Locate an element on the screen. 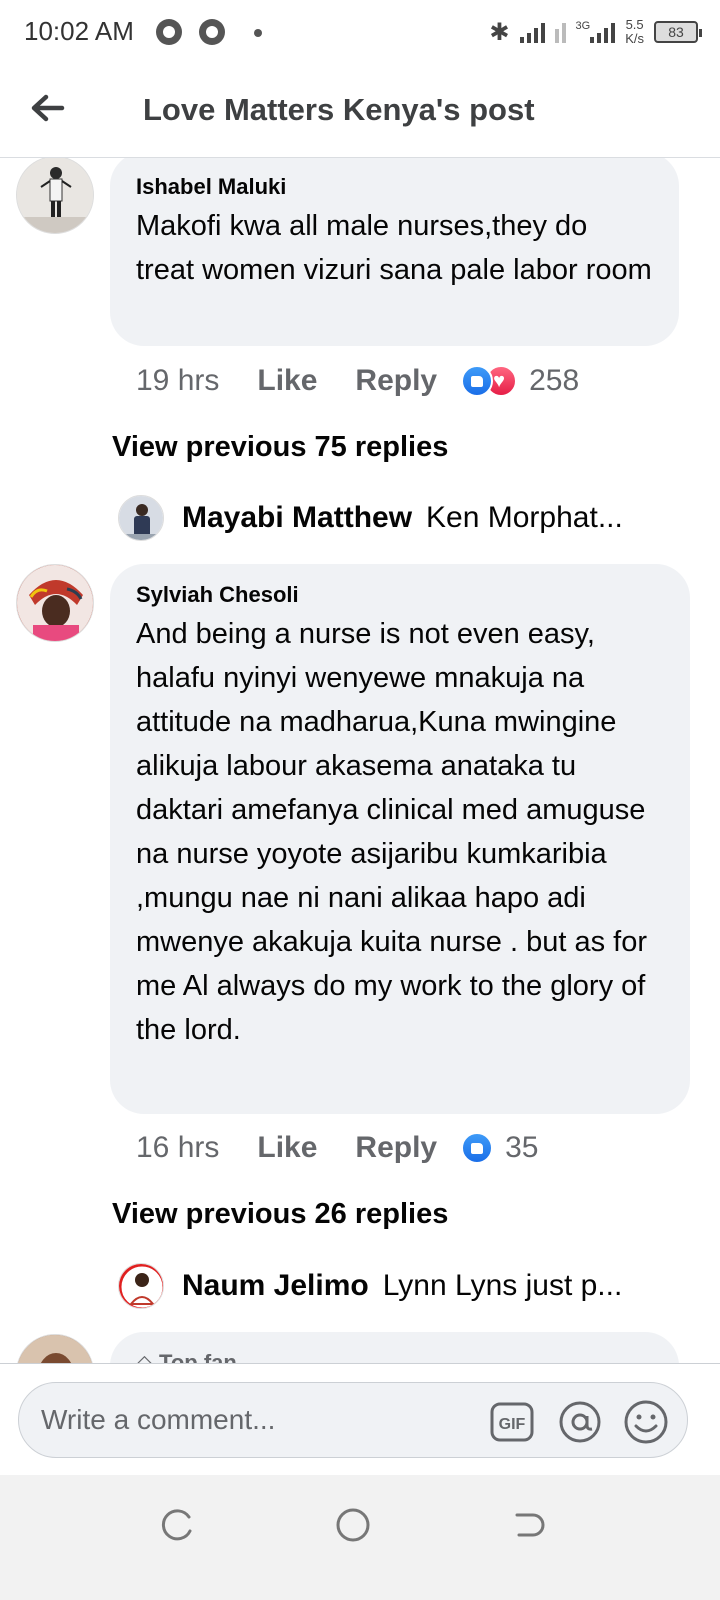  svg-text: GIF is located at coordinates (512, 1424).